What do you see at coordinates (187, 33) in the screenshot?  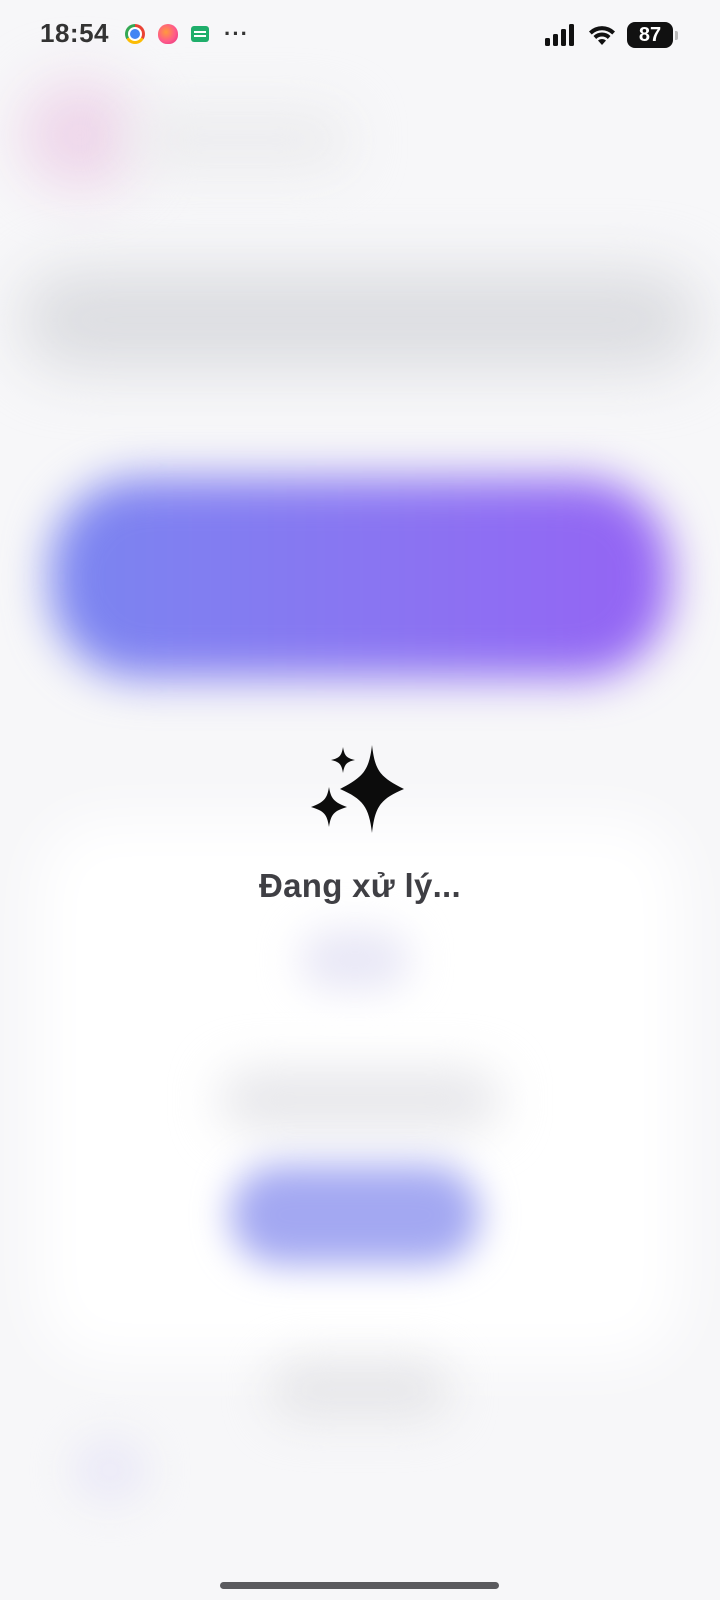 I see `notification-app-icons: ···` at bounding box center [187, 33].